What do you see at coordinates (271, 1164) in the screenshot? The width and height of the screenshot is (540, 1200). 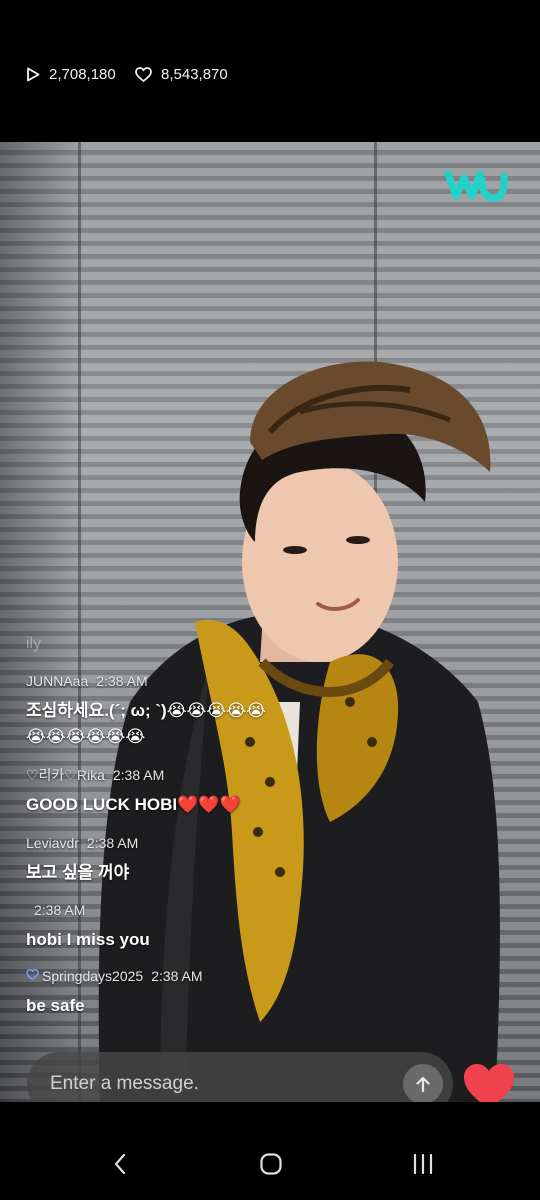 I see `home-icon` at bounding box center [271, 1164].